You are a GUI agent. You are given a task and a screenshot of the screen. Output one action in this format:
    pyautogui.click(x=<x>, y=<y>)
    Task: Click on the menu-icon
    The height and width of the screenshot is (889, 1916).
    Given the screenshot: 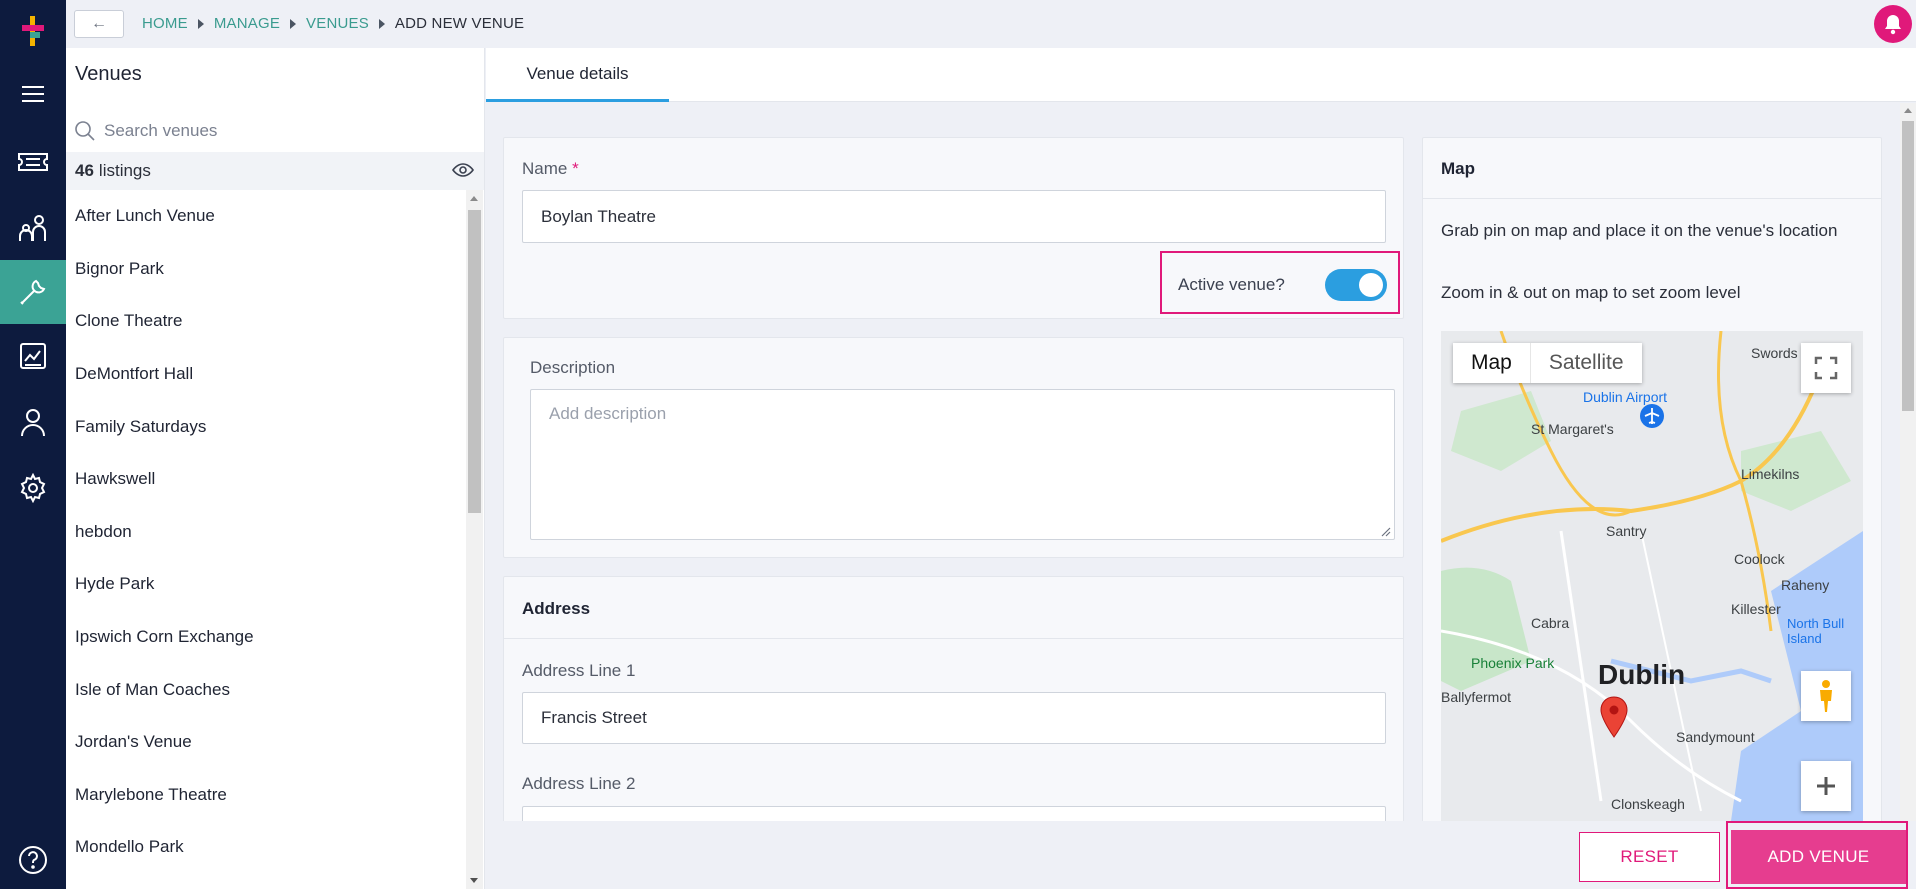 What is the action you would take?
    pyautogui.click(x=33, y=94)
    